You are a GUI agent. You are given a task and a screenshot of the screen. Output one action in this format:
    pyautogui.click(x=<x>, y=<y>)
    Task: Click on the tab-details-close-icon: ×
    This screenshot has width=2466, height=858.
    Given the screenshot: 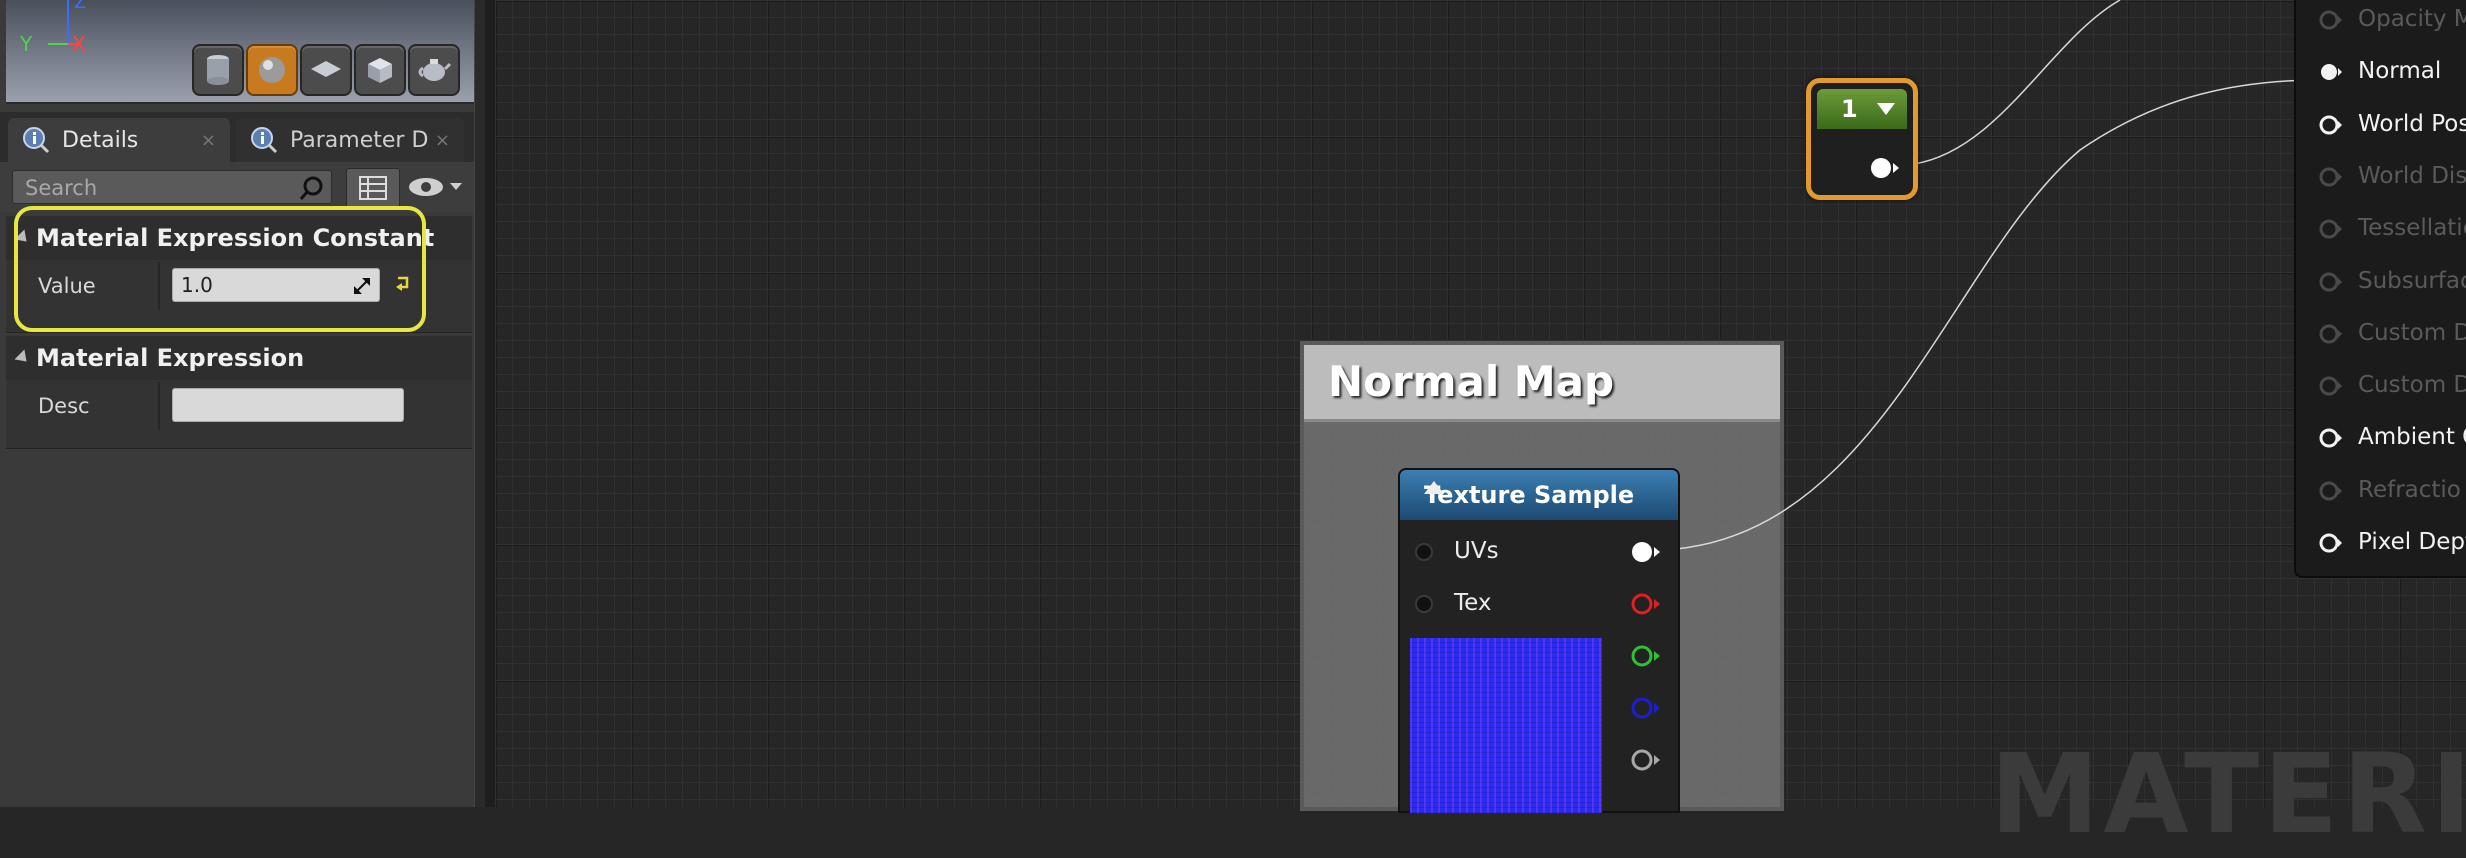 What is the action you would take?
    pyautogui.click(x=208, y=140)
    